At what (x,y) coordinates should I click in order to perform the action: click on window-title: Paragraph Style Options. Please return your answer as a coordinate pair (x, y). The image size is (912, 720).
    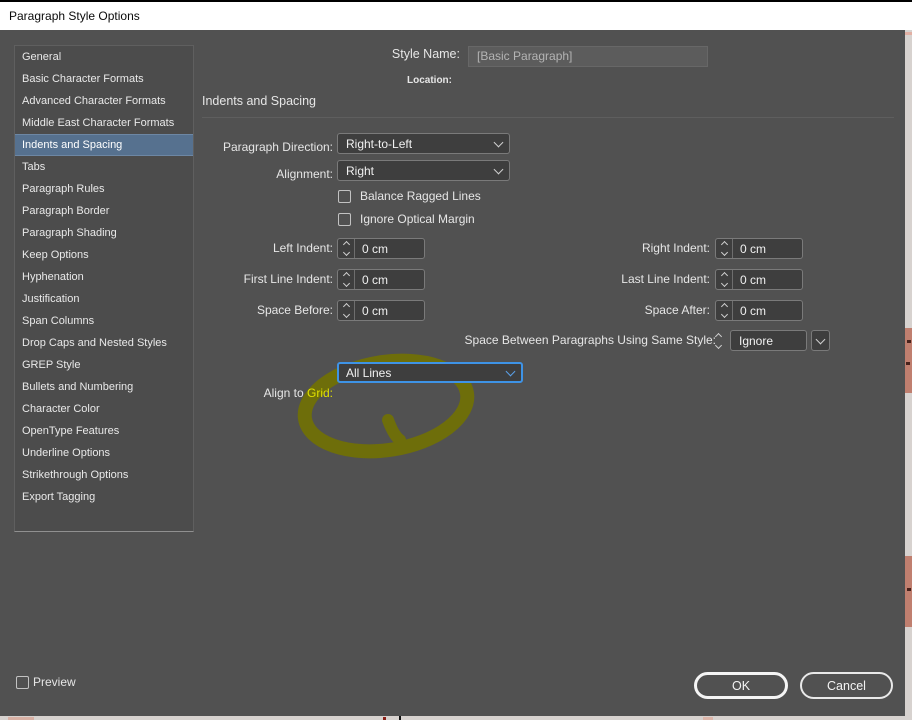
    Looking at the image, I should click on (74, 16).